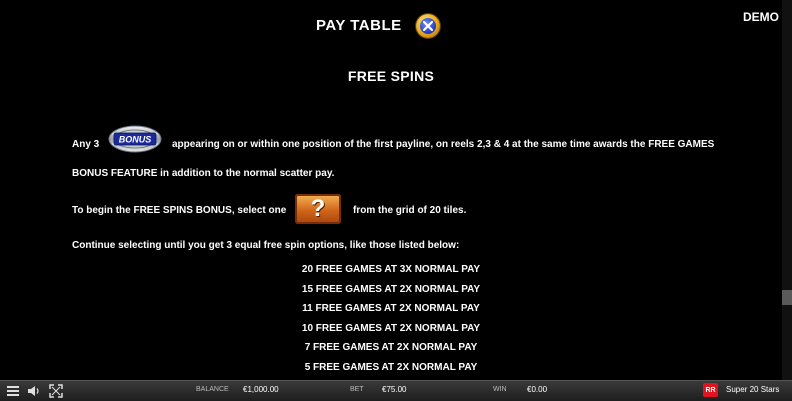 The image size is (792, 401). What do you see at coordinates (34, 391) in the screenshot?
I see `speaker-icon` at bounding box center [34, 391].